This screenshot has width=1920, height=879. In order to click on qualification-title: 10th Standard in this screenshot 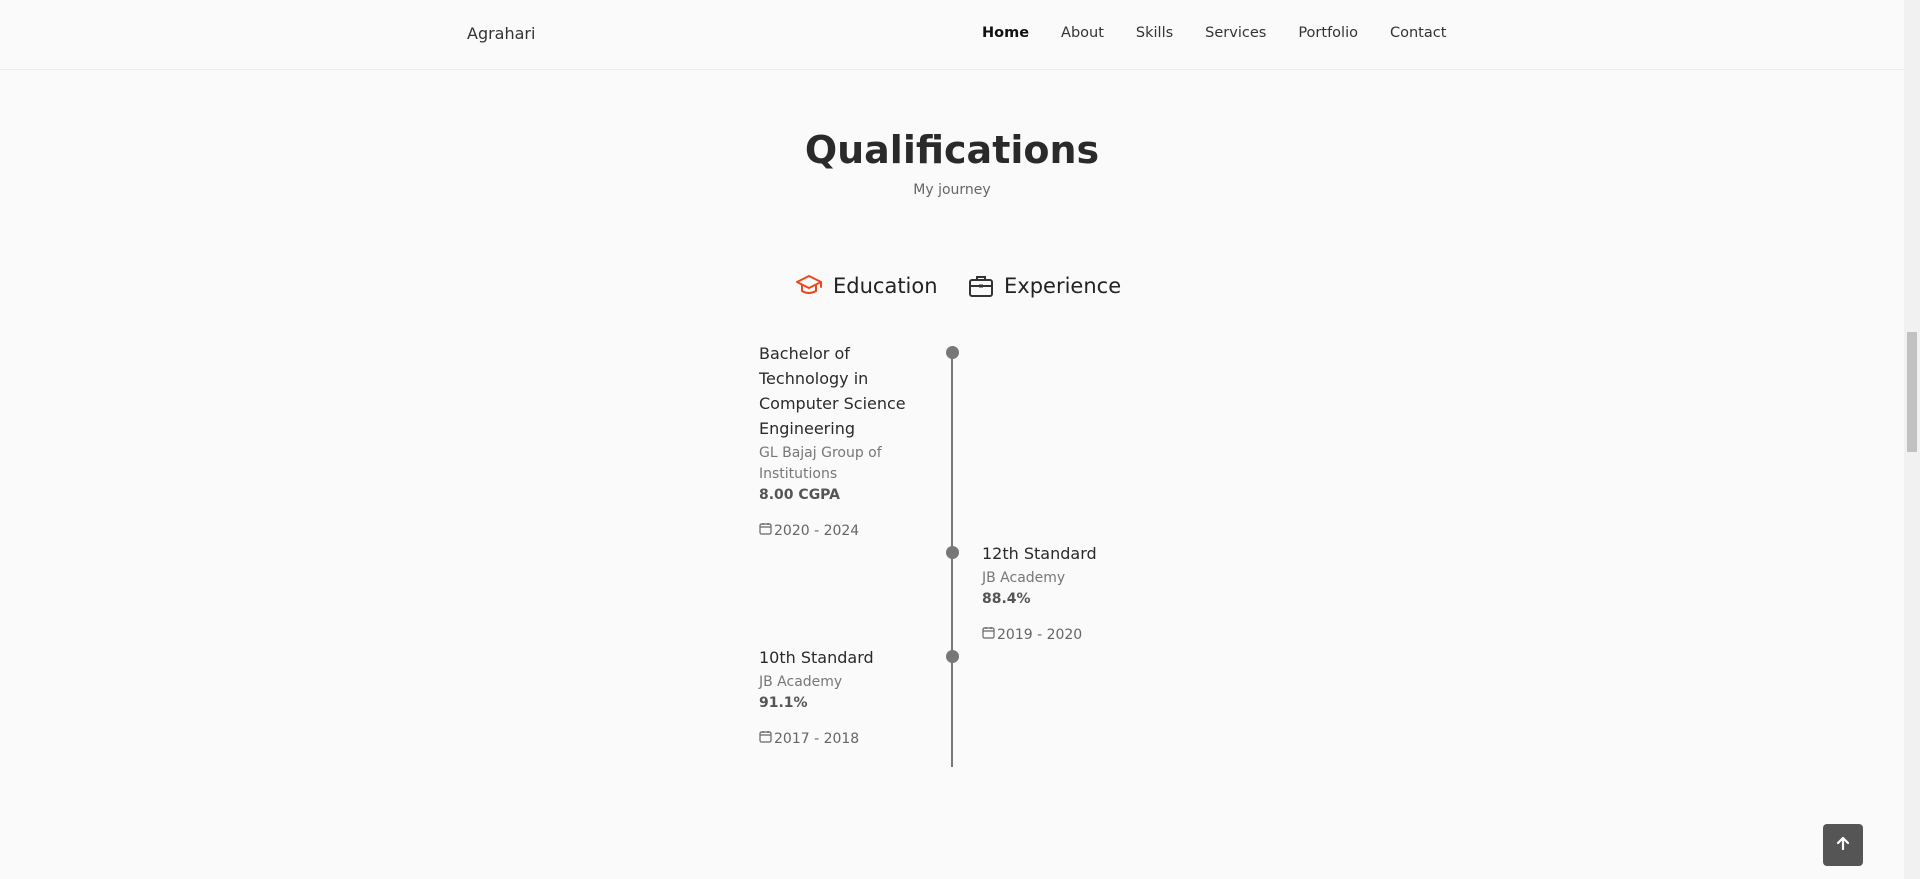, I will do `click(816, 657)`.